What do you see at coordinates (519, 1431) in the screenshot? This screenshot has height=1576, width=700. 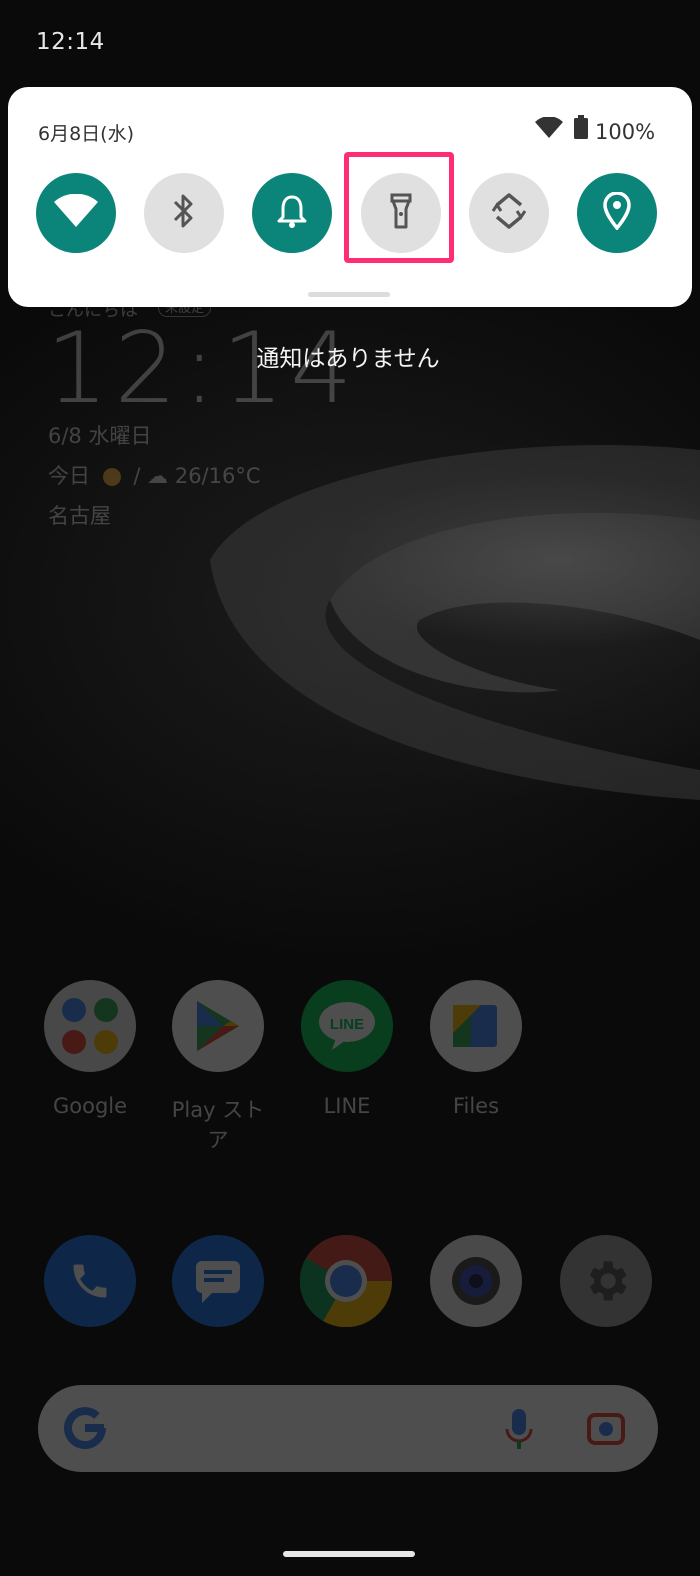 I see `microphone-icon` at bounding box center [519, 1431].